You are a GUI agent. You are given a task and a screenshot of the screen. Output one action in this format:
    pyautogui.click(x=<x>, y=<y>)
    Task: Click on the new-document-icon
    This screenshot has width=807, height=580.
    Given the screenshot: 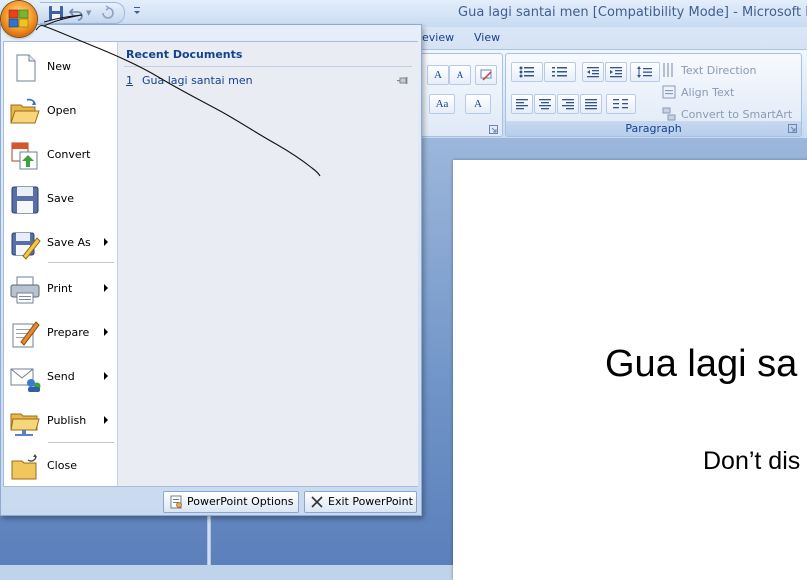 What is the action you would take?
    pyautogui.click(x=26, y=68)
    